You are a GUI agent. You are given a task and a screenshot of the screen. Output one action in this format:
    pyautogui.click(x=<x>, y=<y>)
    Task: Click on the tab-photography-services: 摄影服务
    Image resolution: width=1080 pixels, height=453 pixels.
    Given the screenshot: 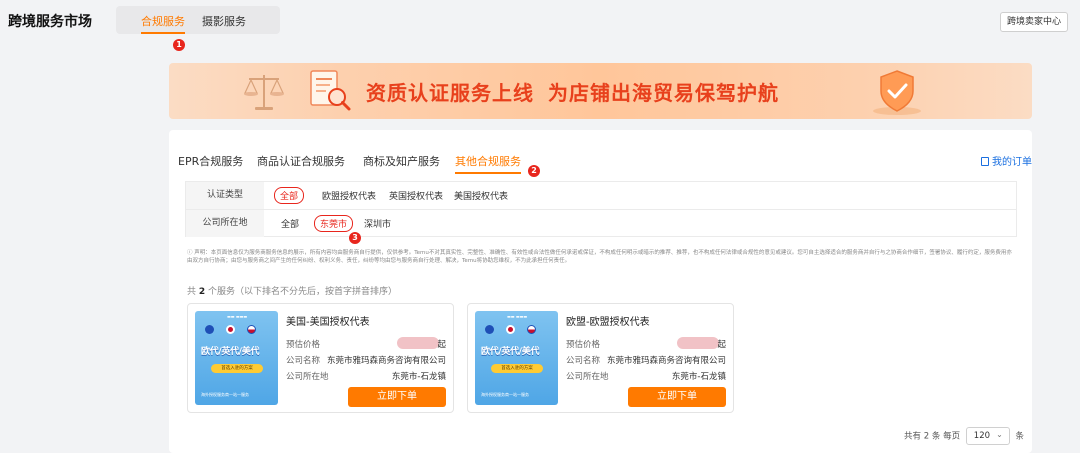 What is the action you would take?
    pyautogui.click(x=224, y=21)
    